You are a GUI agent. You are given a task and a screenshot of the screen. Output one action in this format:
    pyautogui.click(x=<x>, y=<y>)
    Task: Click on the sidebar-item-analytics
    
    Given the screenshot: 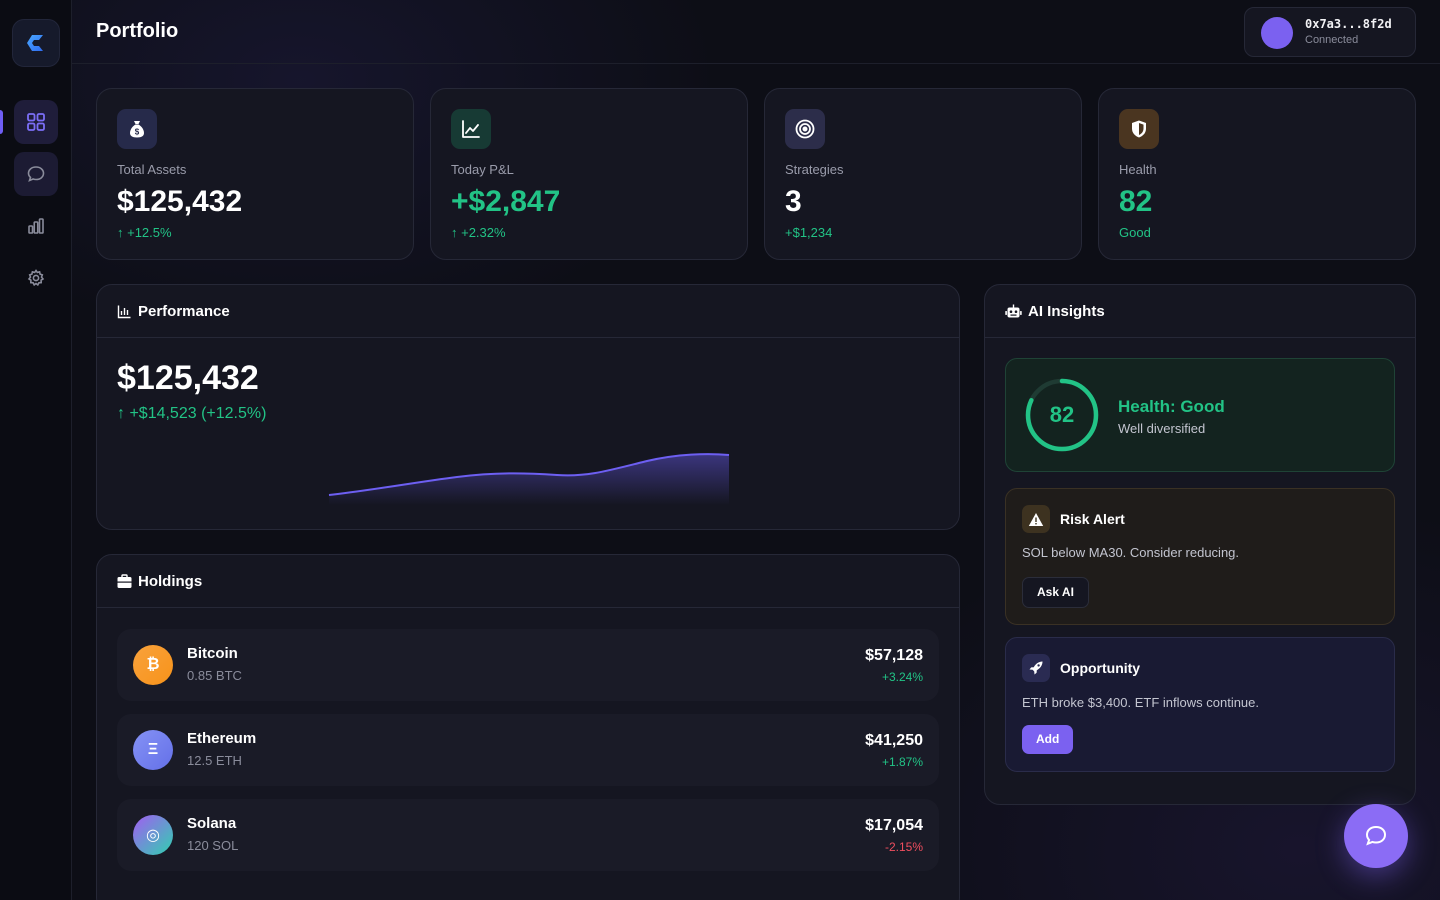 What is the action you would take?
    pyautogui.click(x=36, y=226)
    